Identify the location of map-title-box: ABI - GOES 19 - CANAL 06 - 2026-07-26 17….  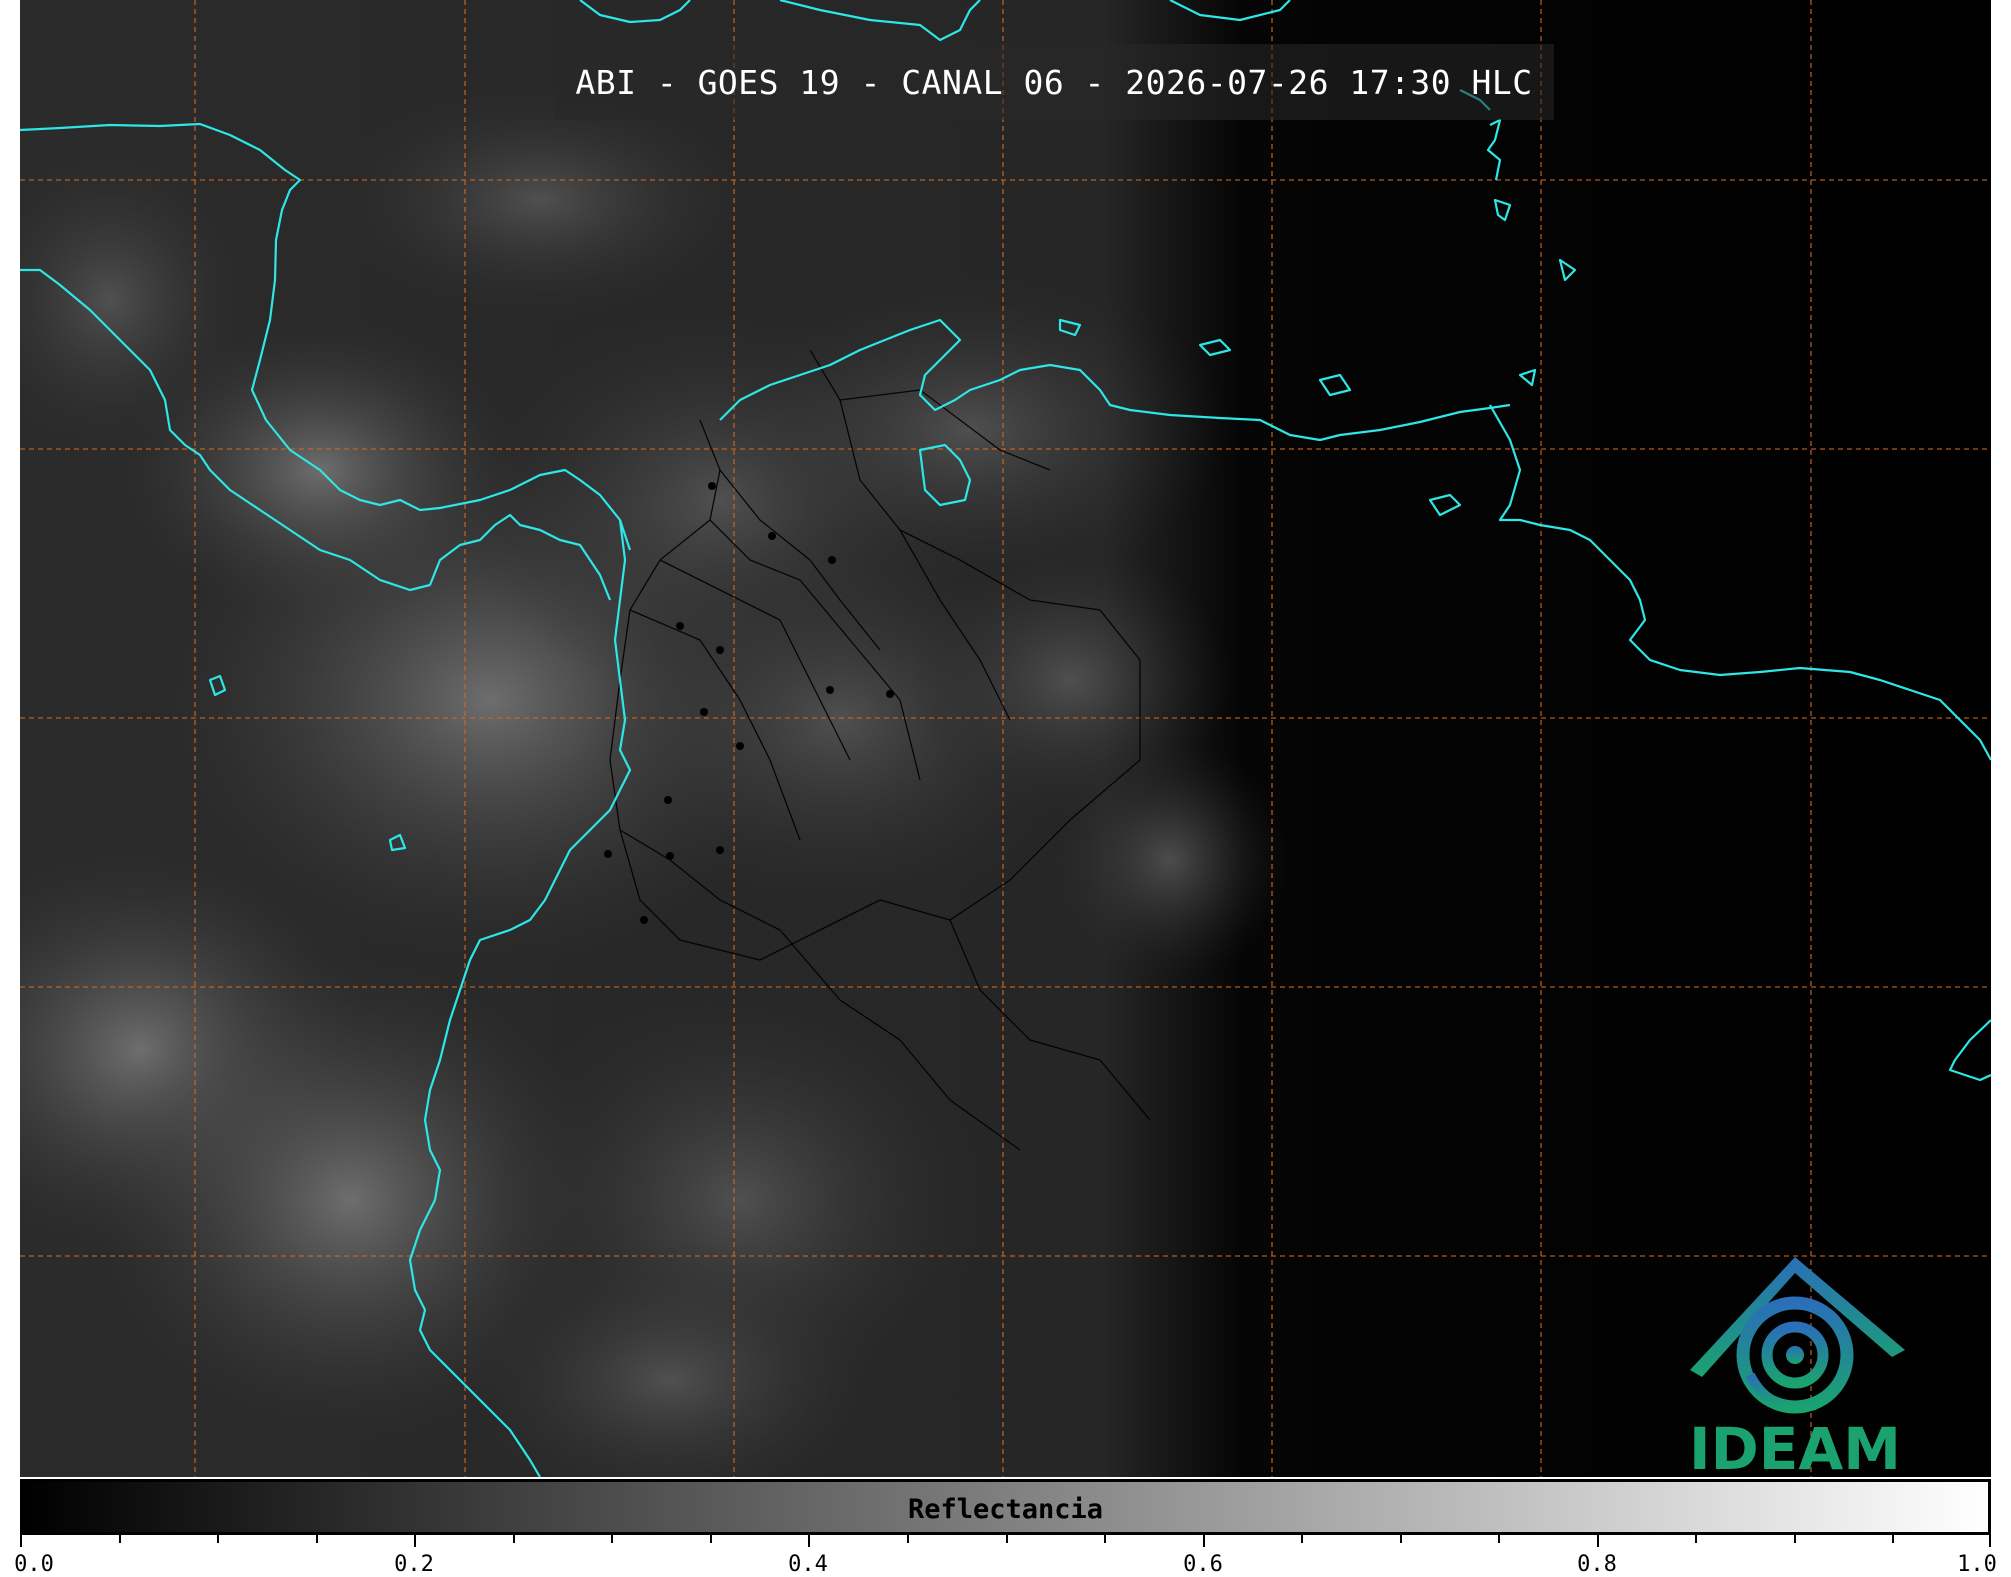
(1054, 82).